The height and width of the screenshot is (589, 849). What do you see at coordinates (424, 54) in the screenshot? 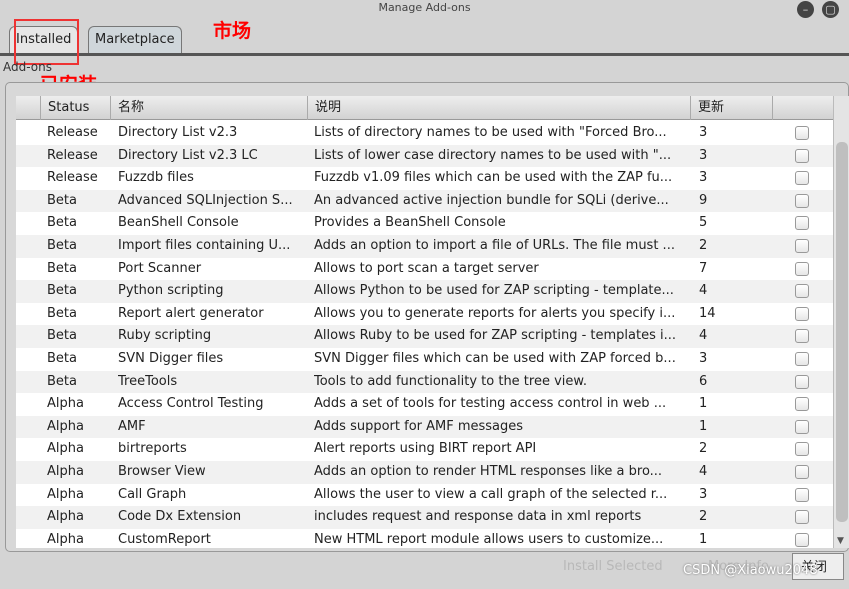
I see `tab-divider` at bounding box center [424, 54].